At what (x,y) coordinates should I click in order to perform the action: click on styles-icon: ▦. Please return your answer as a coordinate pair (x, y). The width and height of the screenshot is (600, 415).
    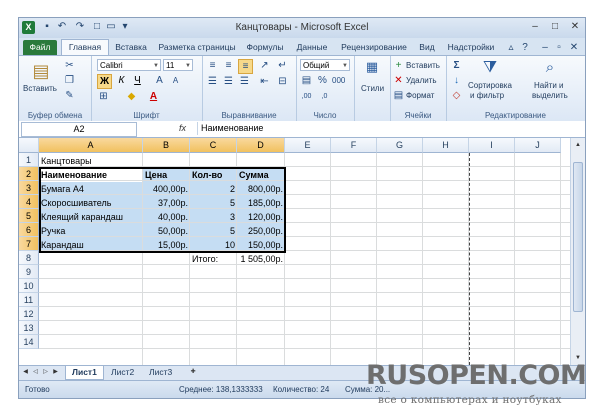
    Looking at the image, I should click on (372, 68).